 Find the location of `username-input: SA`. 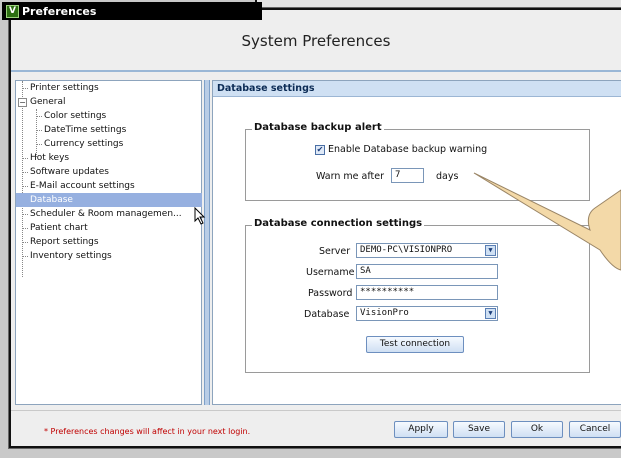

username-input: SA is located at coordinates (427, 271).